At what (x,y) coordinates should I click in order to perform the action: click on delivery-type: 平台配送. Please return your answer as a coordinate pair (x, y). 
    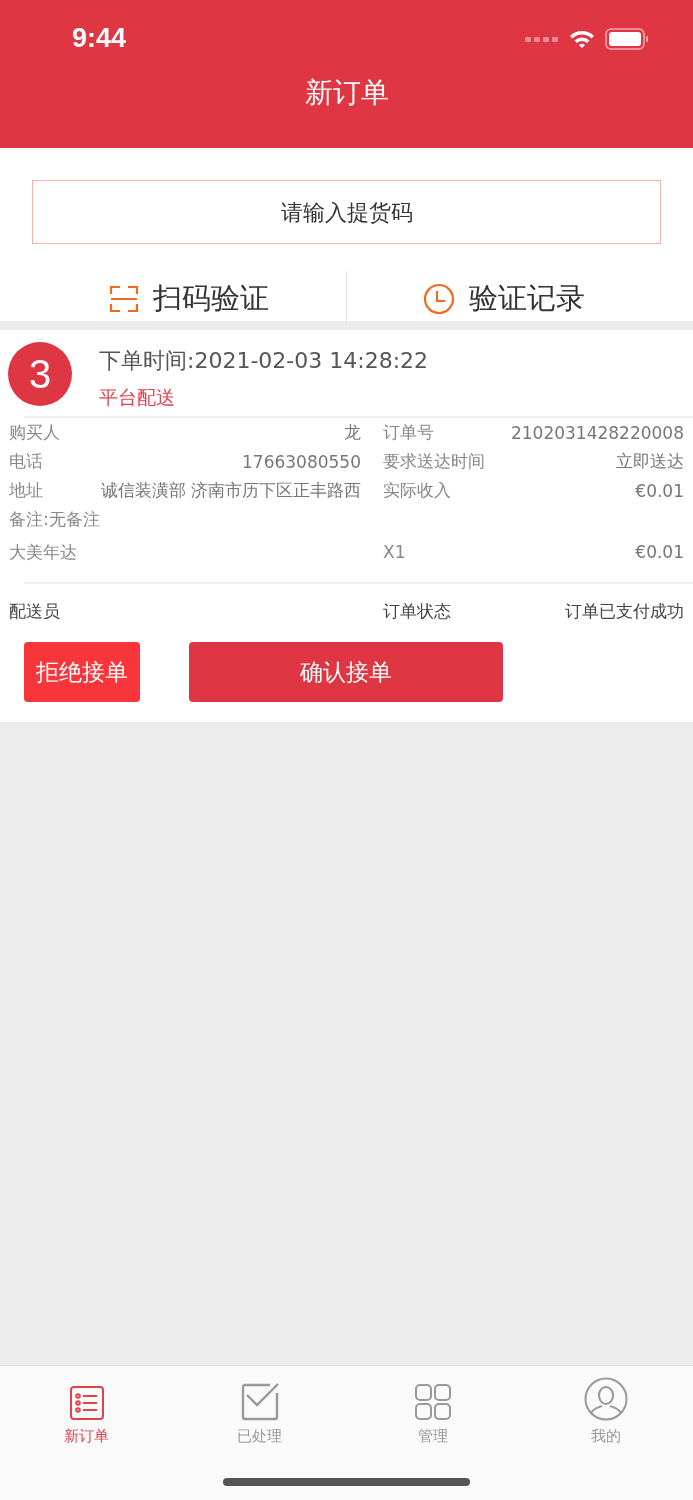
    Looking at the image, I should click on (137, 397).